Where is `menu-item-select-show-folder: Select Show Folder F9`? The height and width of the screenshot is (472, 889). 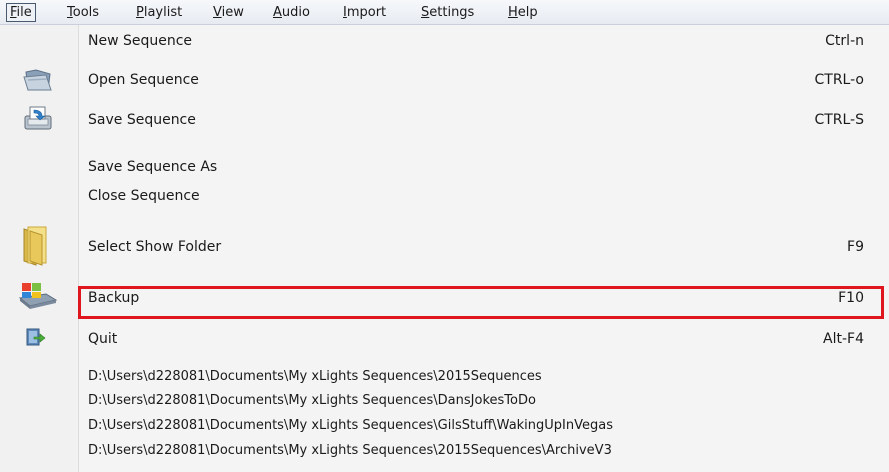 menu-item-select-show-folder: Select Show Folder F9 is located at coordinates (444, 246).